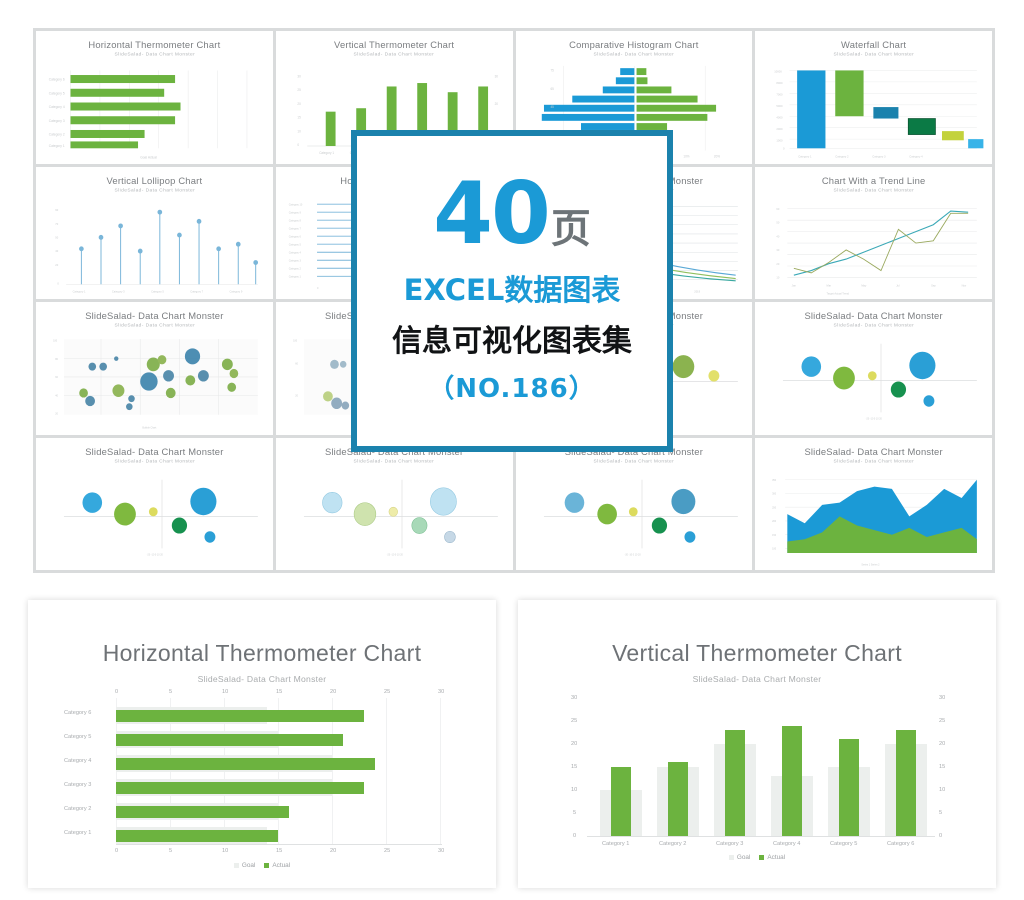 This screenshot has height=900, width=1024. Describe the element at coordinates (117, 851) in the screenshot. I see `xtick-bottom-0: 0` at that location.